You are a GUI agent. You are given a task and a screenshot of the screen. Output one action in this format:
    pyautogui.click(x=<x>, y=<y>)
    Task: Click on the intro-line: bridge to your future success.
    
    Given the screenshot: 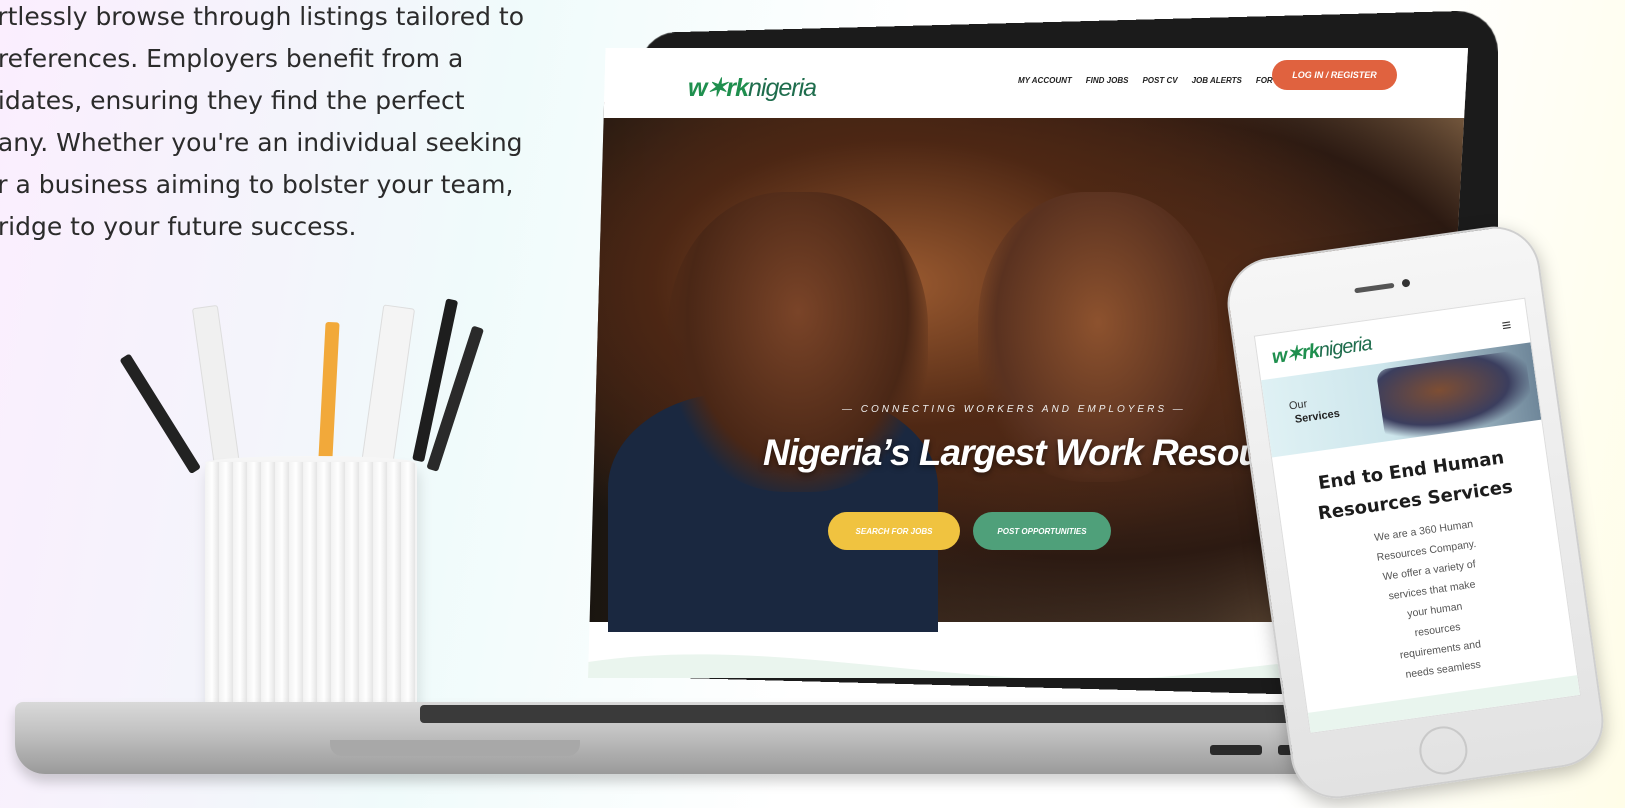 What is the action you would take?
    pyautogui.click(x=178, y=226)
    